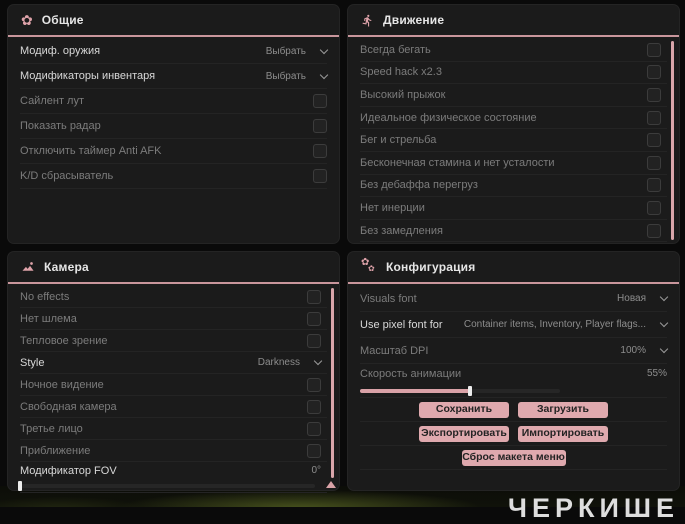 The width and height of the screenshot is (685, 524). What do you see at coordinates (513, 410) in the screenshot?
I see `button-row: Сохранить Загрузить` at bounding box center [513, 410].